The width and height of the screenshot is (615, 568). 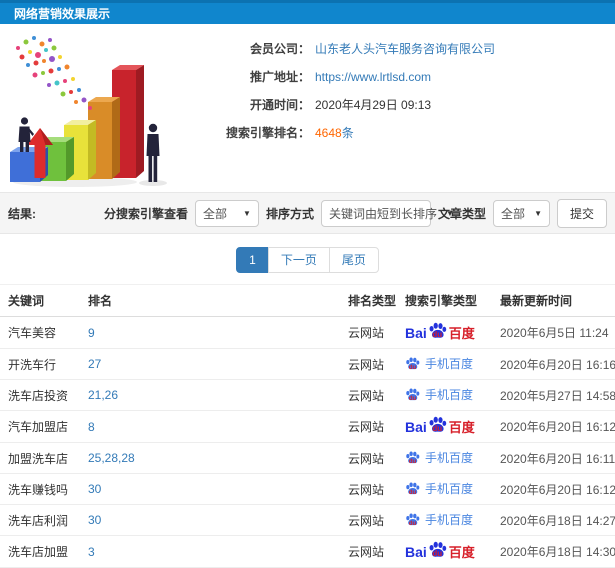 I want to click on next-page-button: 下一页, so click(x=298, y=260).